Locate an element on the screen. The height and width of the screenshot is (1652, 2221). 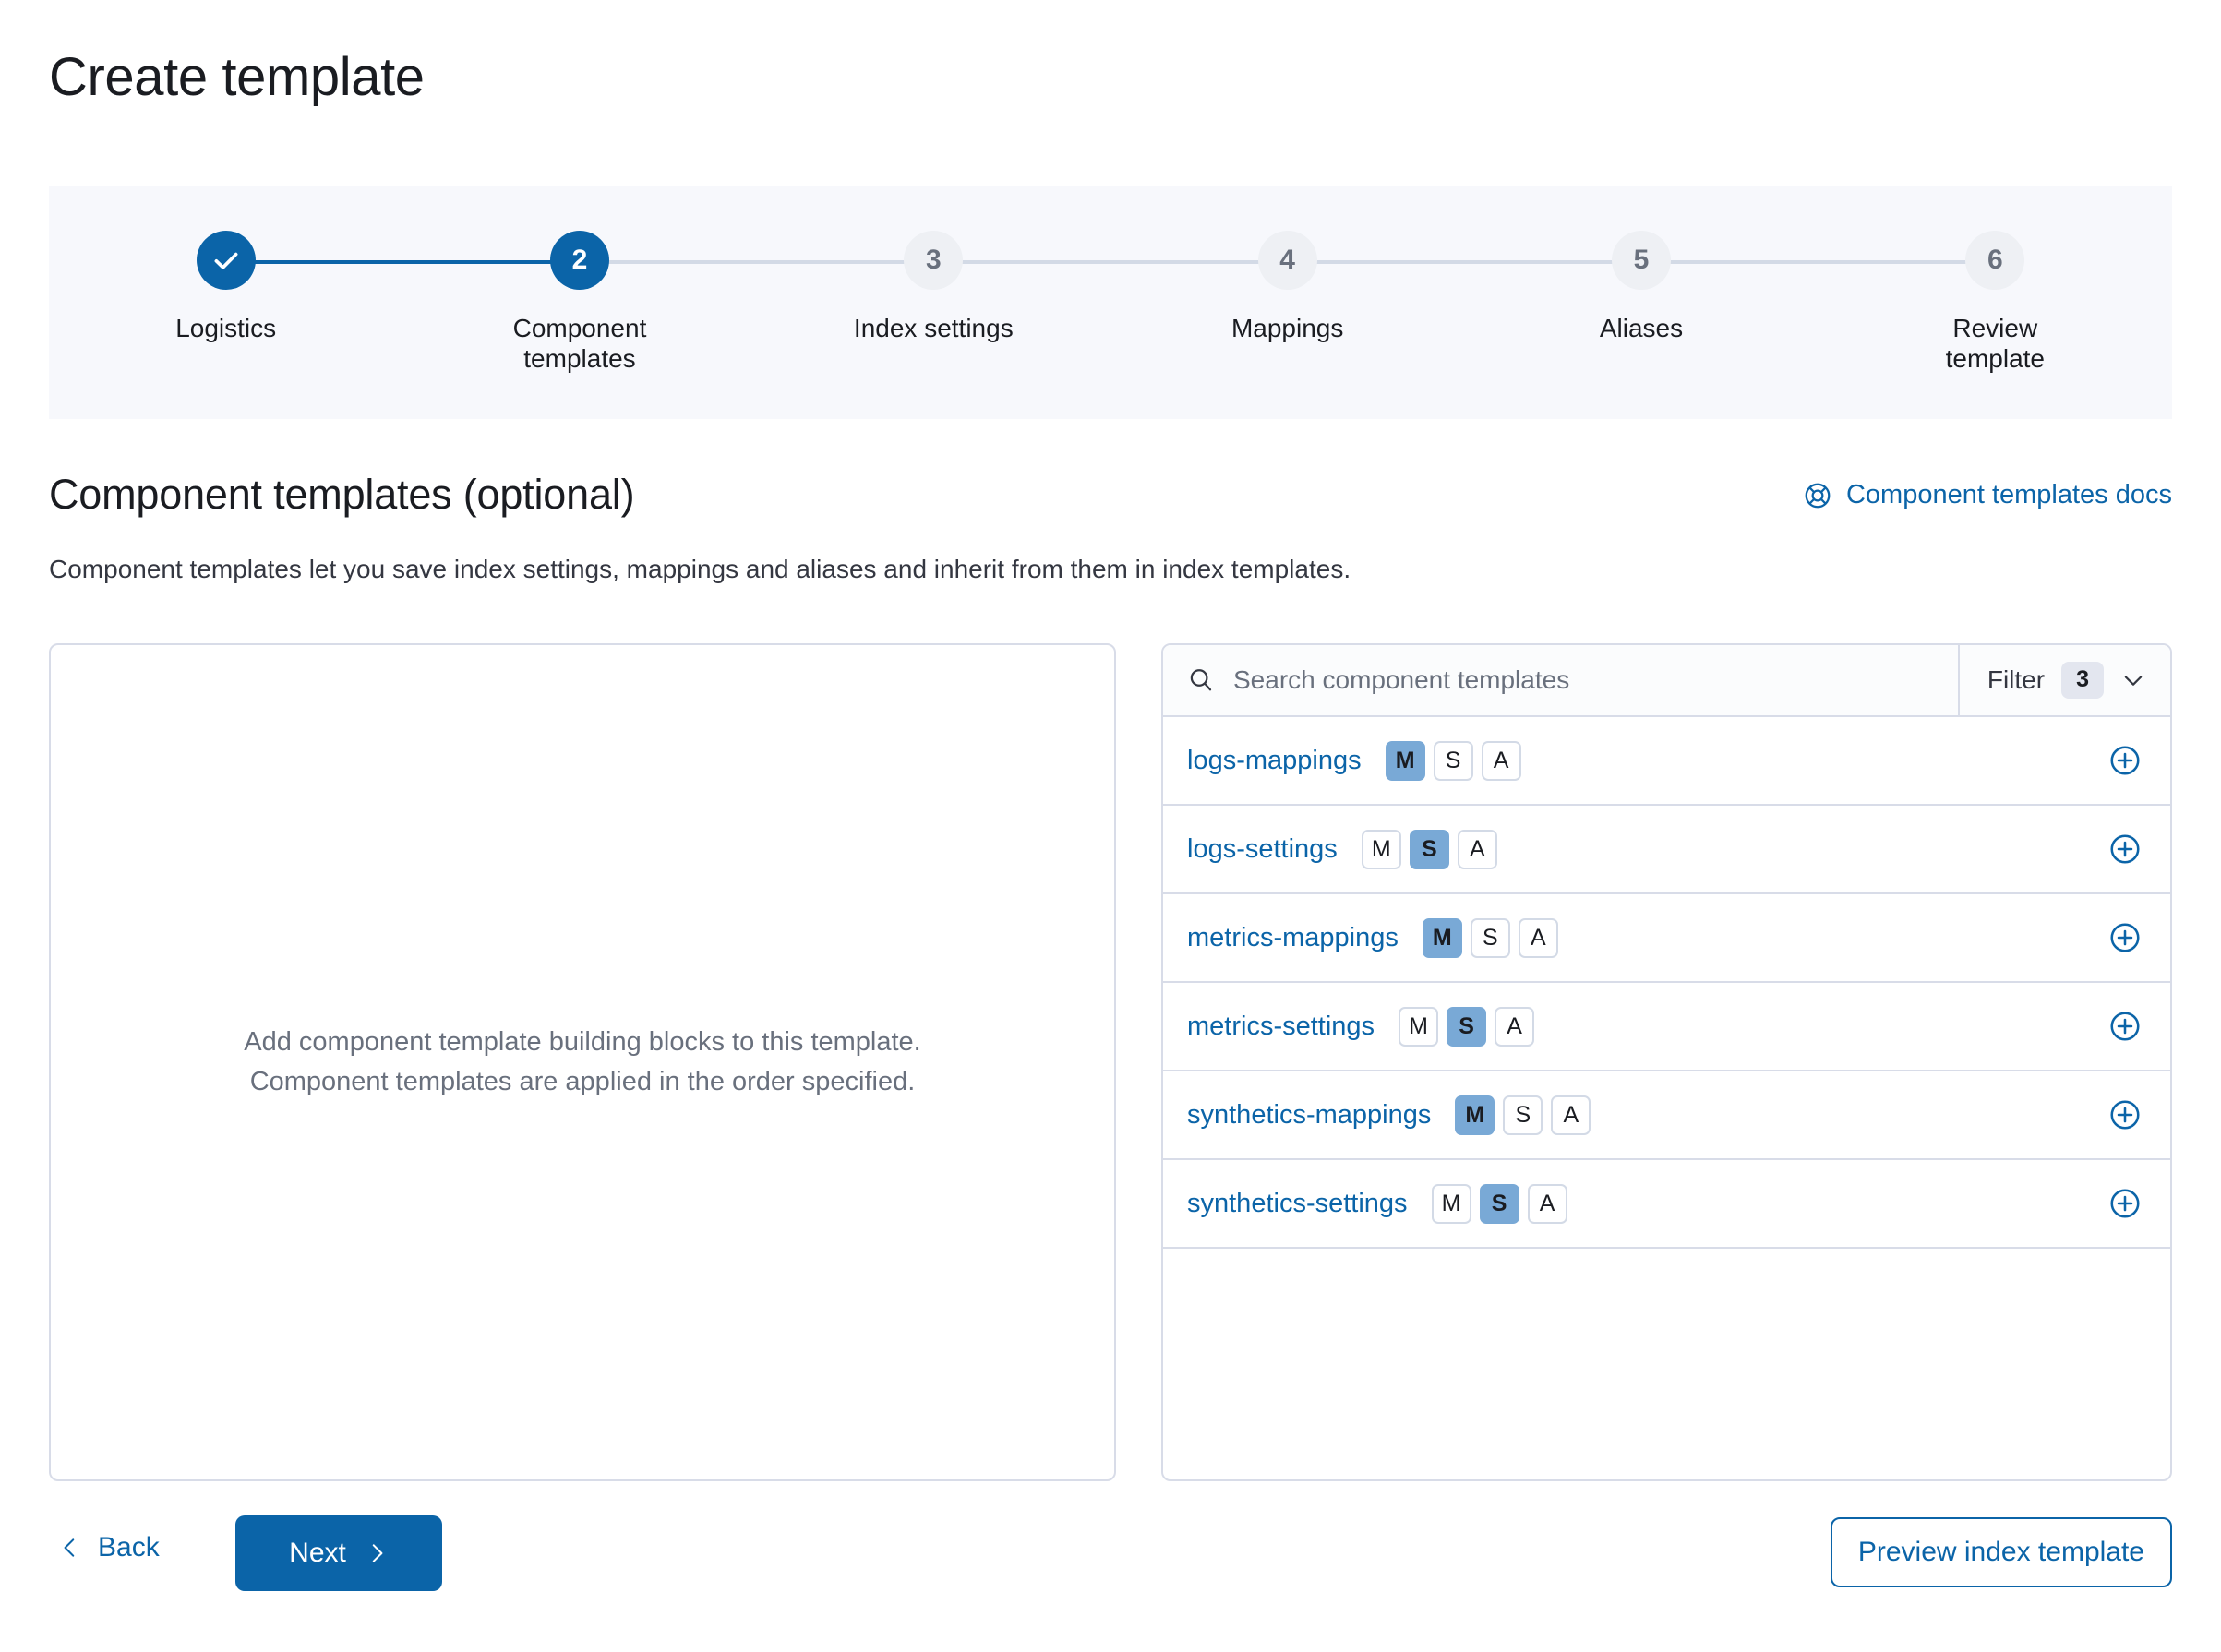
back-button-label: Back is located at coordinates (129, 1547).